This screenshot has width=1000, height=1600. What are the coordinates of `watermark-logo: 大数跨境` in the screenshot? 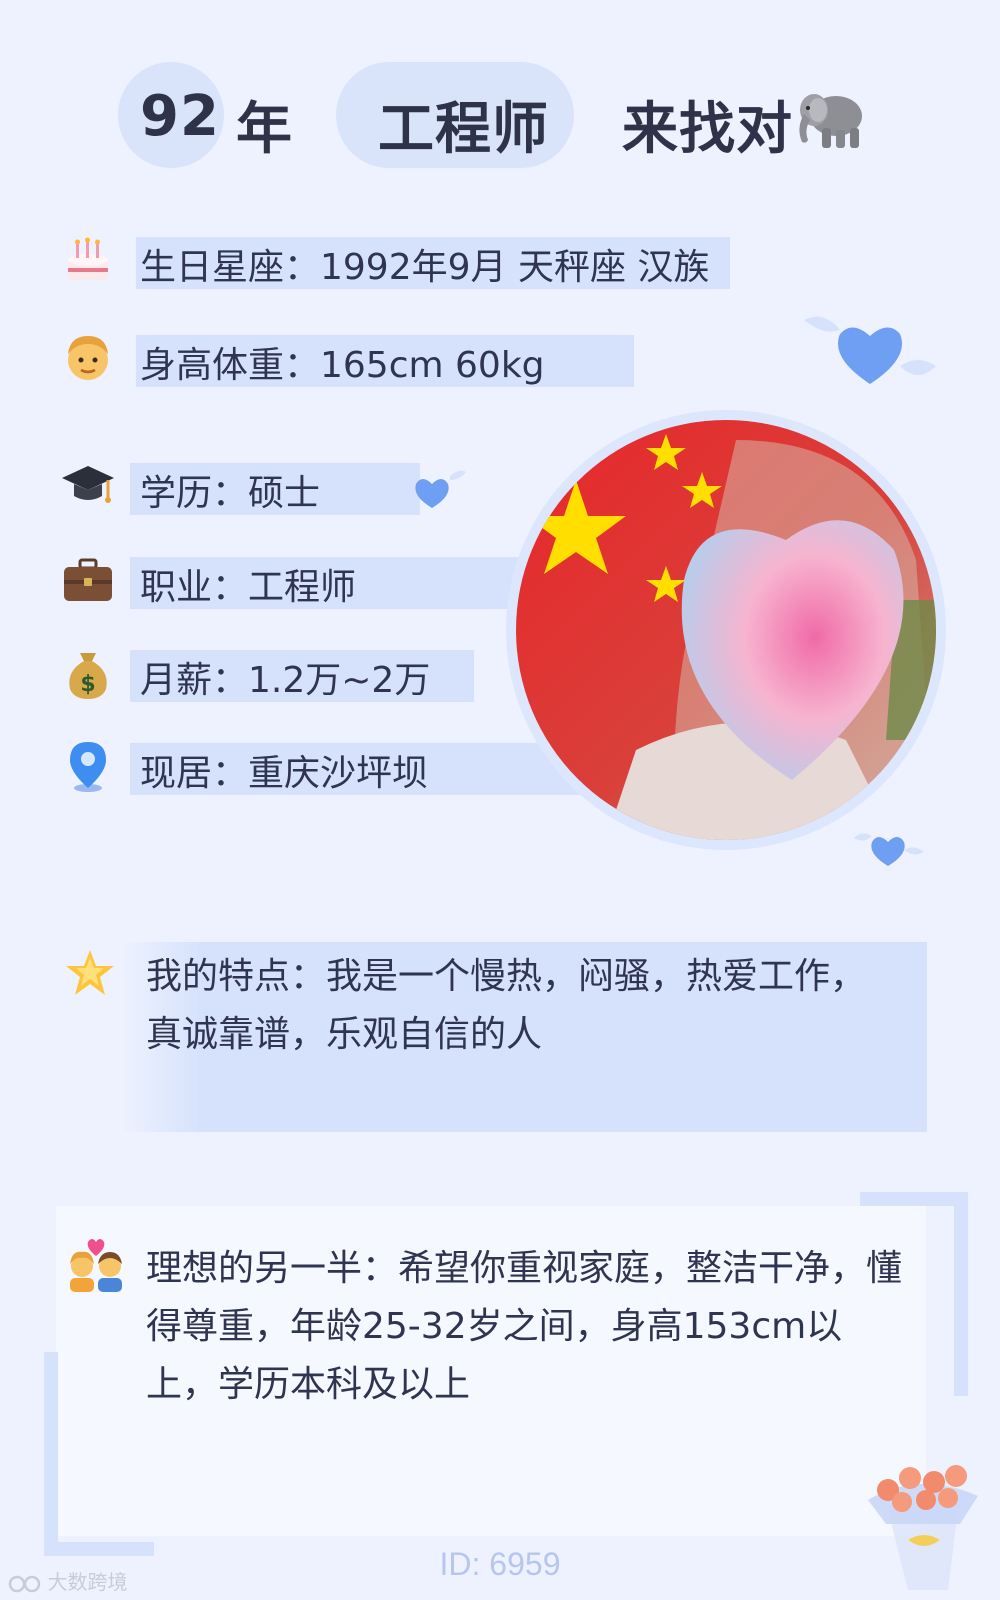 It's located at (68, 1580).